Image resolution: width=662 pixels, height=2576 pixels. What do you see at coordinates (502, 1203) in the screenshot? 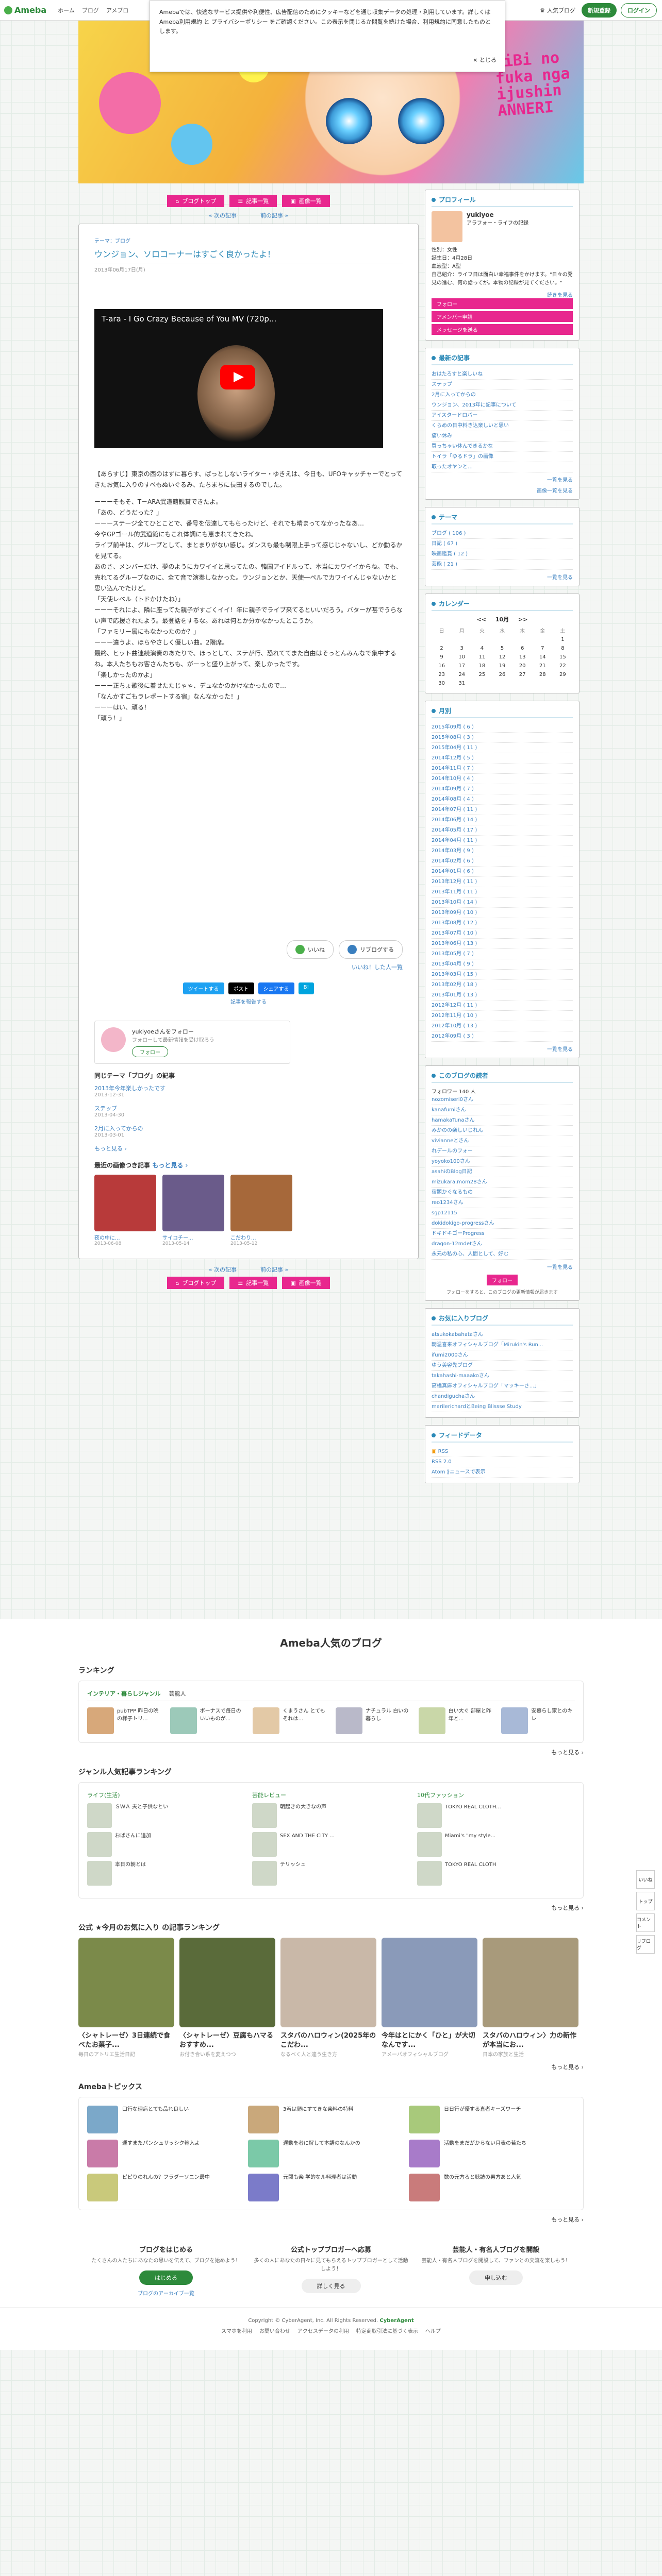
I see `reader-name: reo1234さん` at bounding box center [502, 1203].